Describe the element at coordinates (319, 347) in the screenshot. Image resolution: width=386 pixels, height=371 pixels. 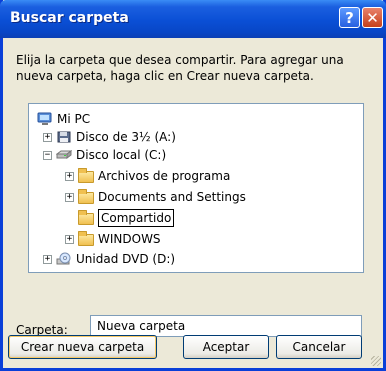
I see `cancel-button: Cancelar` at that location.